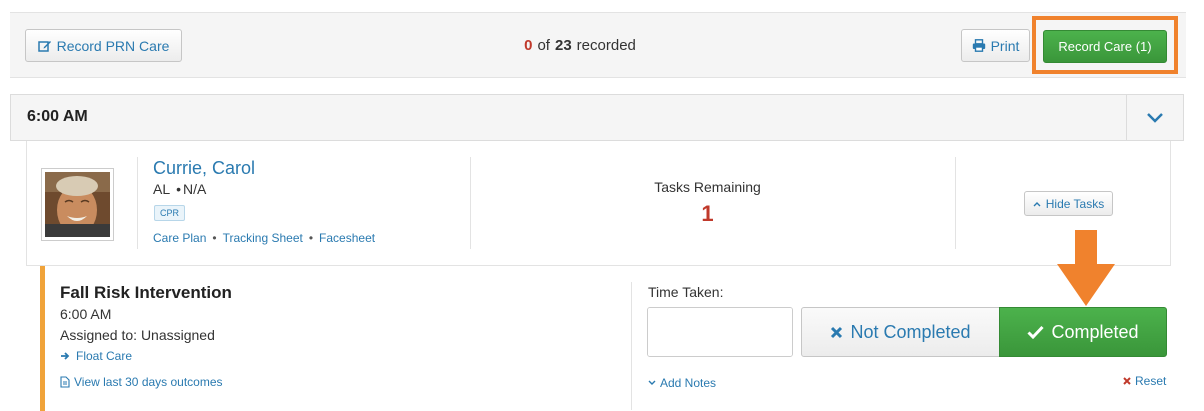 The width and height of the screenshot is (1204, 411). Describe the element at coordinates (528, 45) in the screenshot. I see `recorded-count: 0` at that location.